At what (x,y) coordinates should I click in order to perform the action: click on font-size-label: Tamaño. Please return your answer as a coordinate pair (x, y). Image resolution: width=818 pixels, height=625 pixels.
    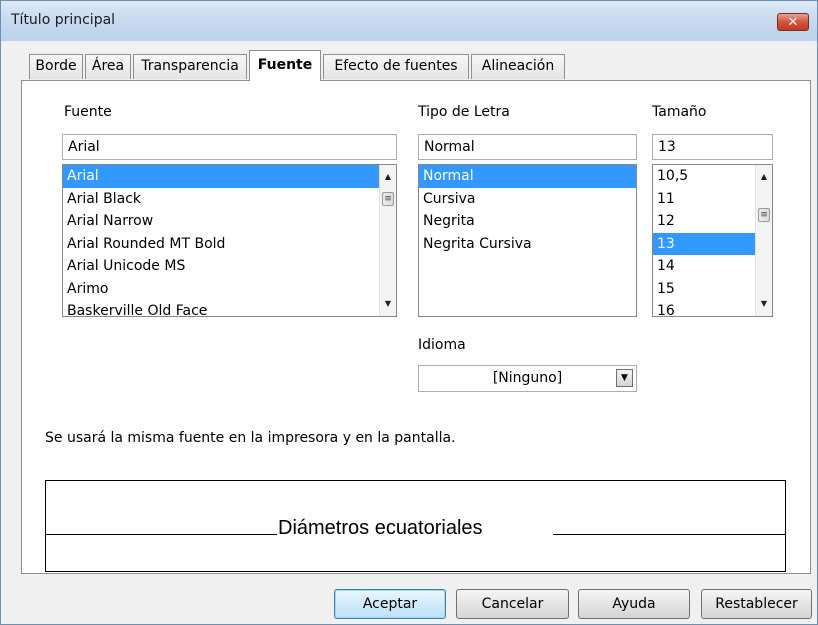
    Looking at the image, I should click on (679, 112).